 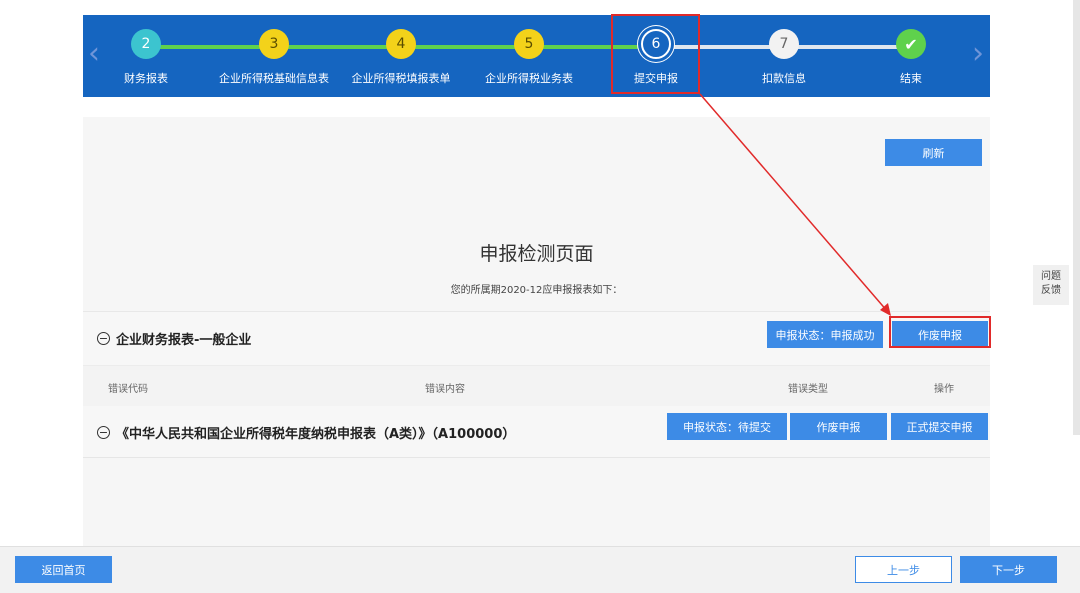 What do you see at coordinates (933, 152) in the screenshot?
I see `refresh-button: 刷新` at bounding box center [933, 152].